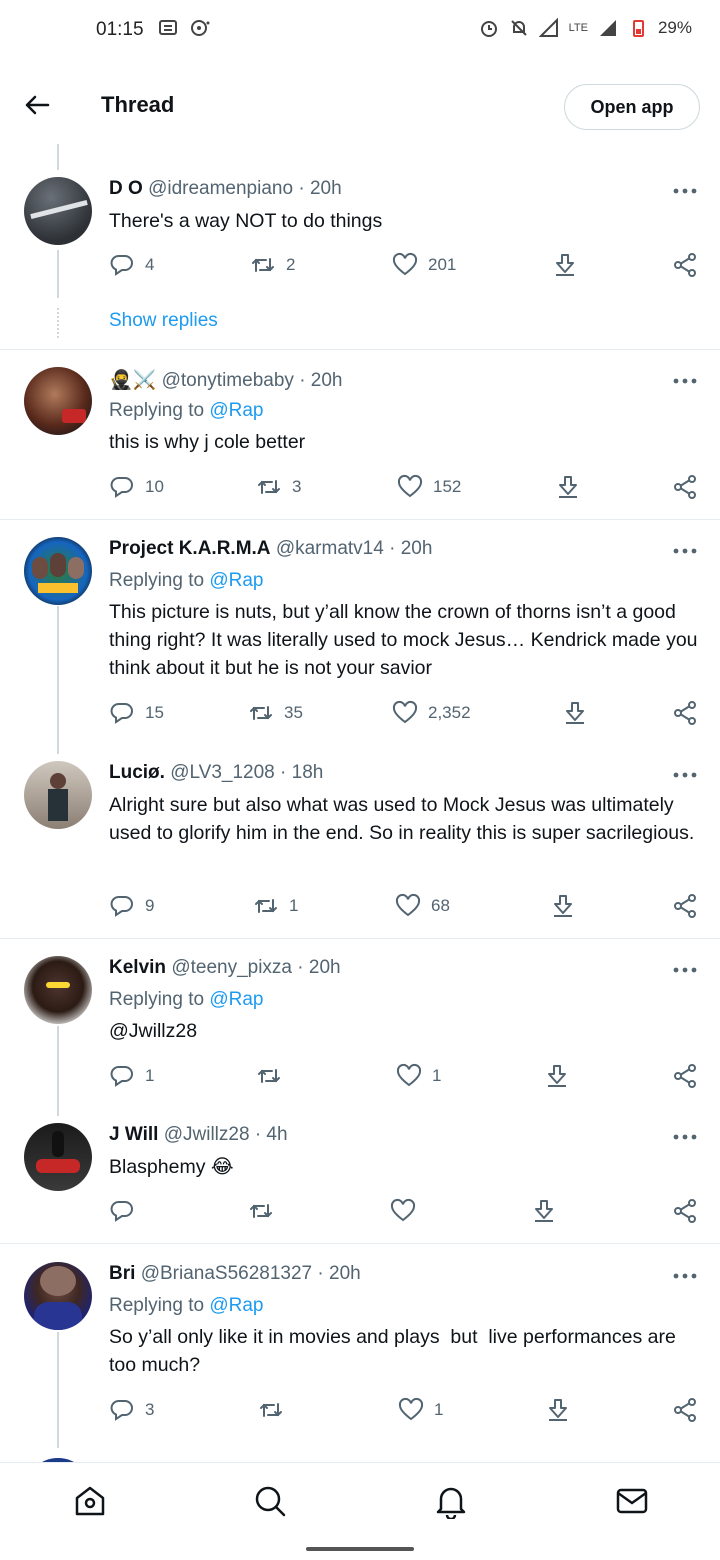  What do you see at coordinates (632, 107) in the screenshot?
I see `open-app-button: Open app` at bounding box center [632, 107].